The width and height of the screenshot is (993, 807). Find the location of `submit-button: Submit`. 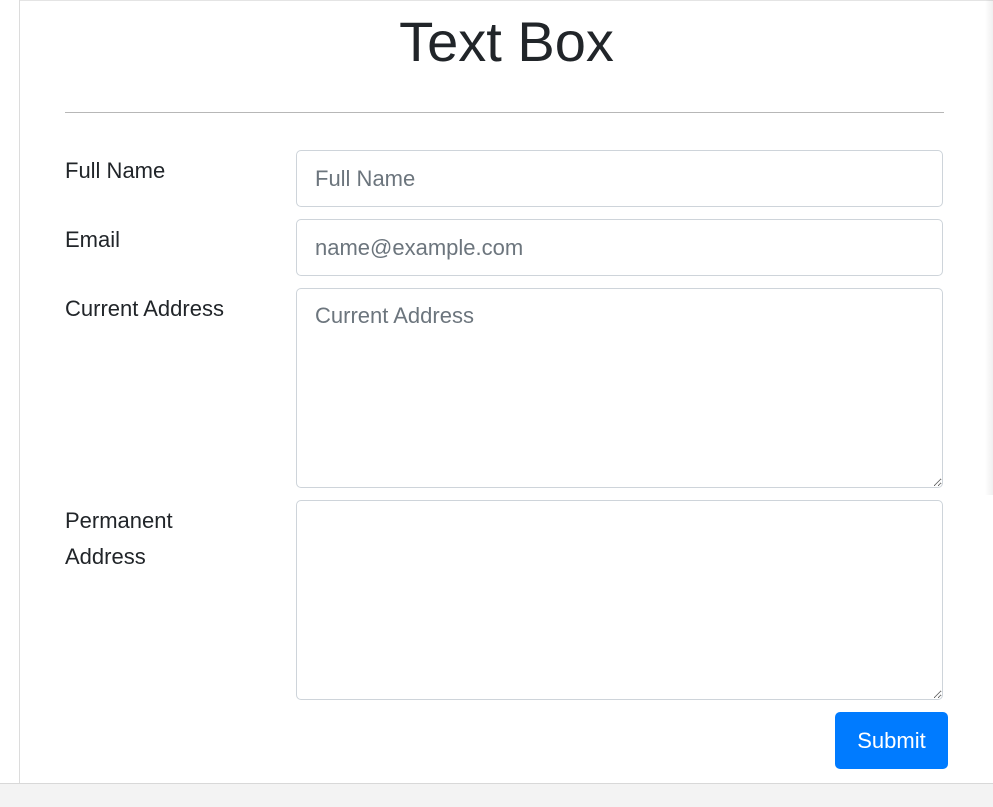

submit-button: Submit is located at coordinates (891, 740).